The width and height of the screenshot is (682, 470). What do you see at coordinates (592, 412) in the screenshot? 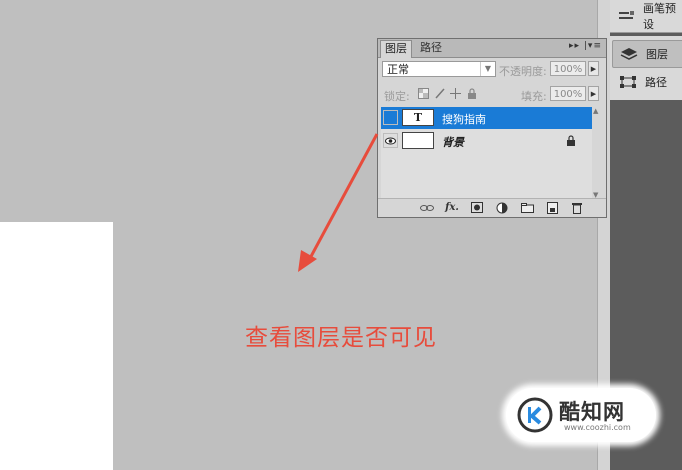
I see `watermark-site-name: 酷知网` at bounding box center [592, 412].